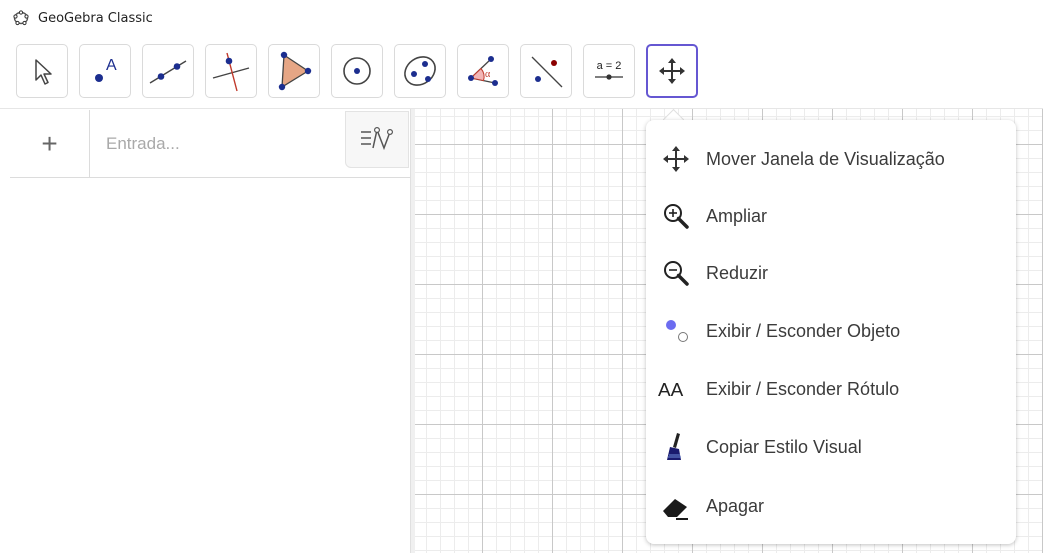 This screenshot has width=1043, height=553. I want to click on plus-icon: +, so click(49, 143).